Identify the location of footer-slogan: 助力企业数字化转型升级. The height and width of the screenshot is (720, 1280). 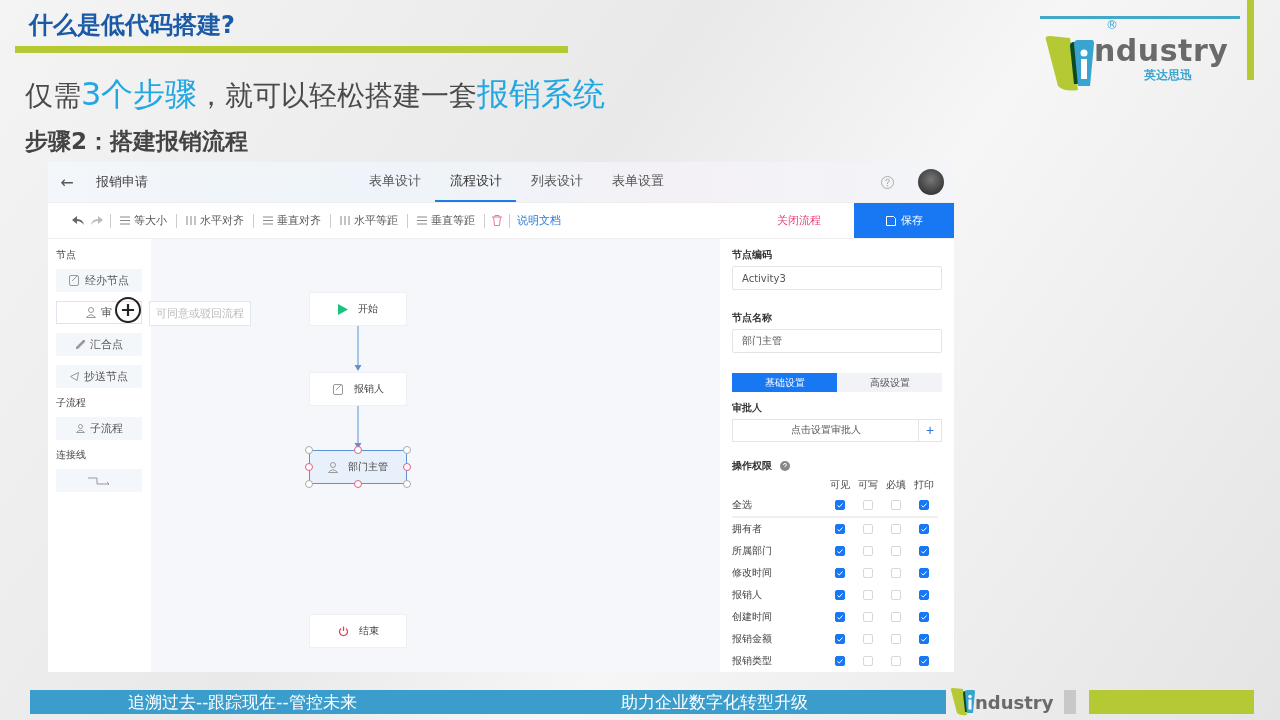
(714, 702).